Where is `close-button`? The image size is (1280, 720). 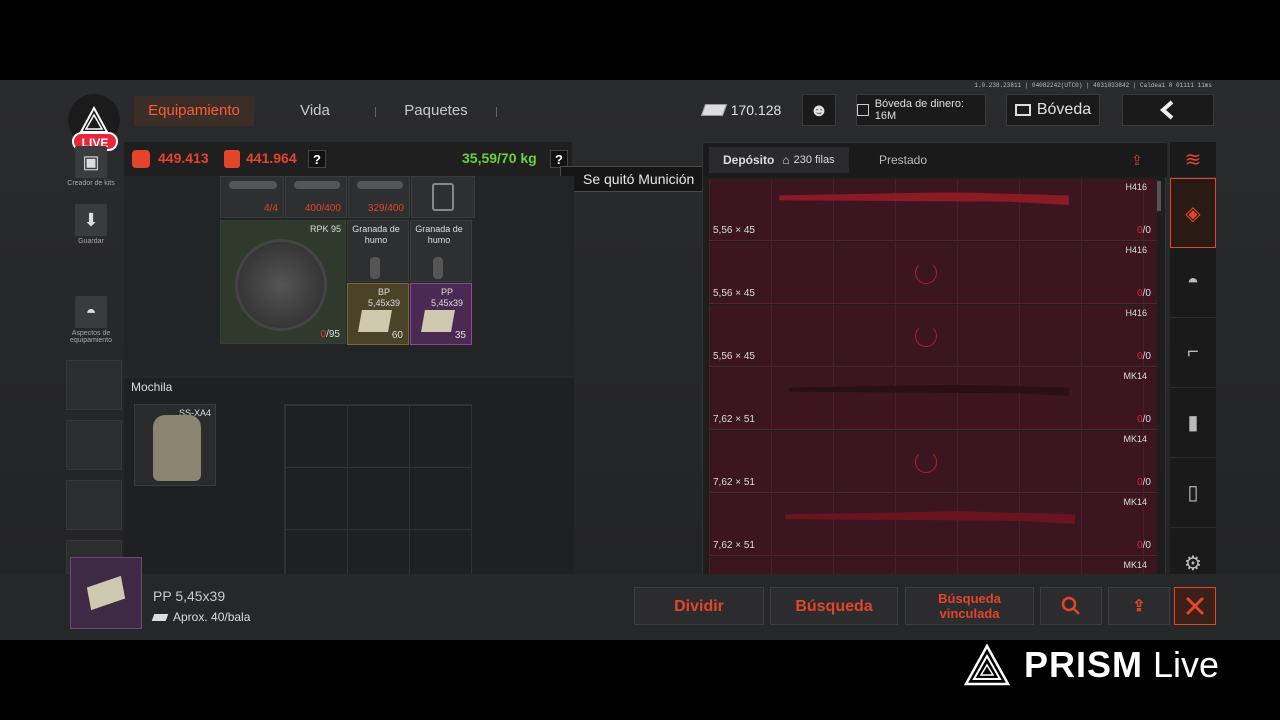
close-button is located at coordinates (1195, 606).